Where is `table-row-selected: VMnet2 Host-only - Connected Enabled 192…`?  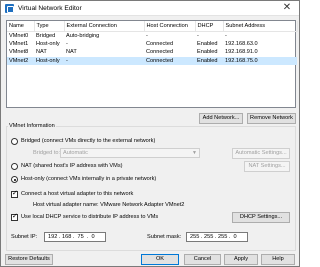
table-row-selected: VMnet2 Host-only - Connected Enabled 192… is located at coordinates (152, 60).